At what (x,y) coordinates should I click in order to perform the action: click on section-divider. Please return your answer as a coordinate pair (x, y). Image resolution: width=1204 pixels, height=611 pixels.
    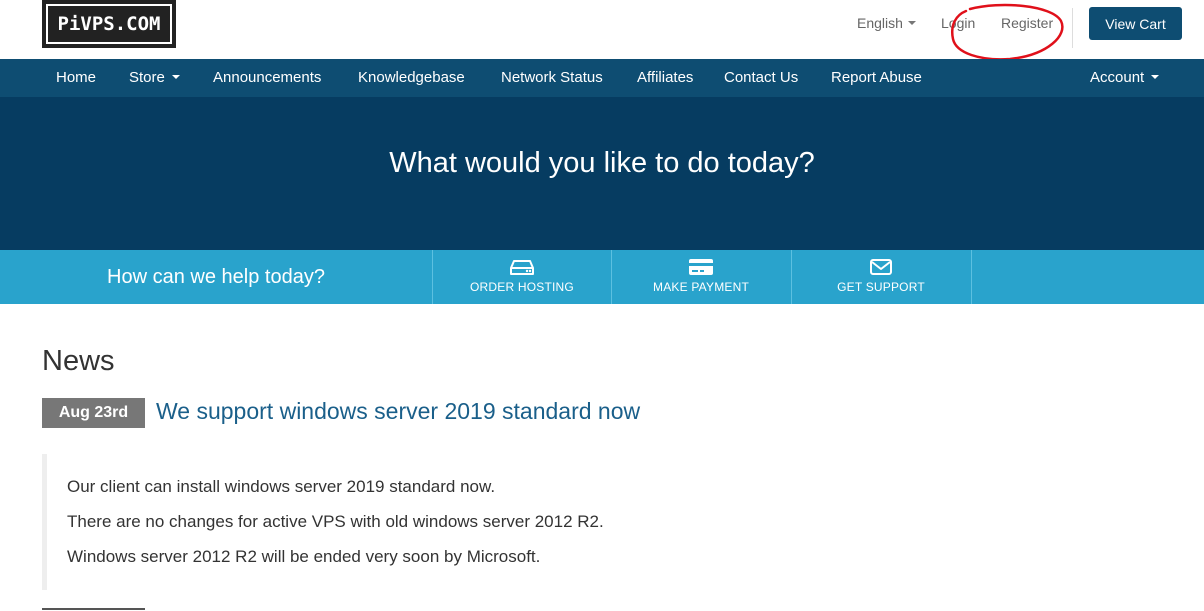
    Looking at the image, I should click on (93, 609).